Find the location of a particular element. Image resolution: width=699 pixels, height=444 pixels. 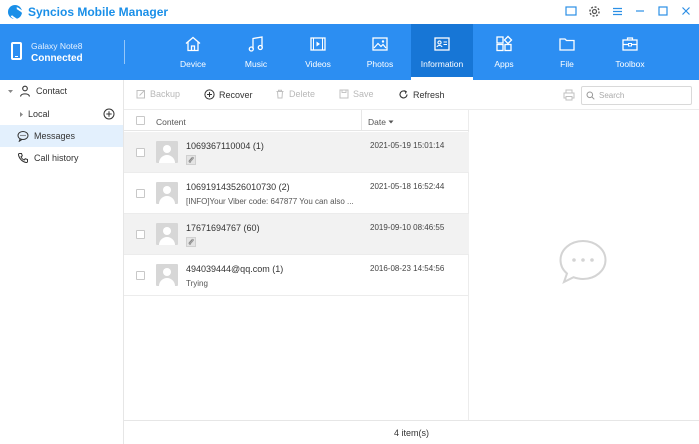

photo-icon is located at coordinates (380, 44).